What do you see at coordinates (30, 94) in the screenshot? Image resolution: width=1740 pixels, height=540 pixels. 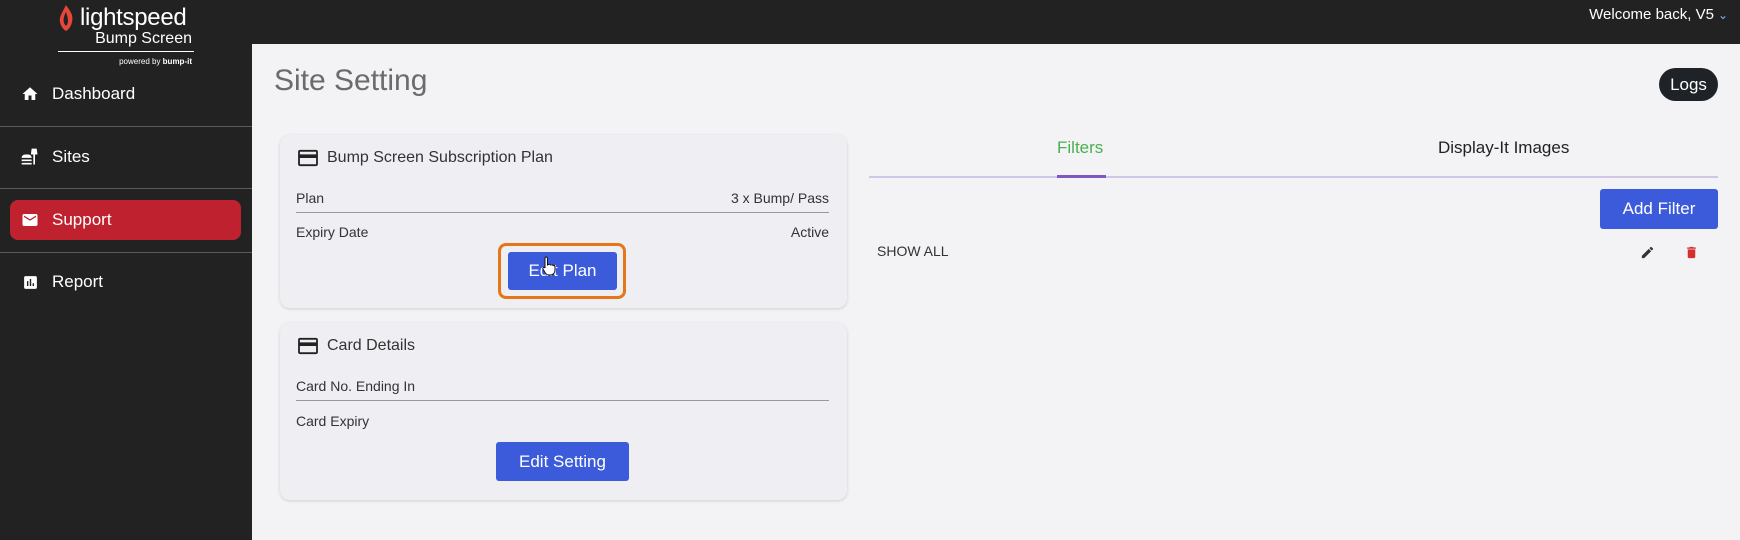 I see `home-icon` at bounding box center [30, 94].